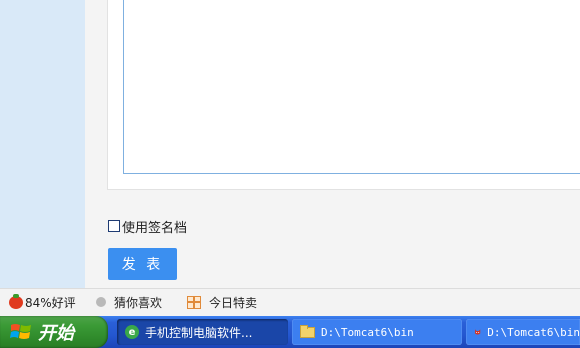 The image size is (580, 348). I want to click on guess-item: 猜你喜欢, so click(129, 302).